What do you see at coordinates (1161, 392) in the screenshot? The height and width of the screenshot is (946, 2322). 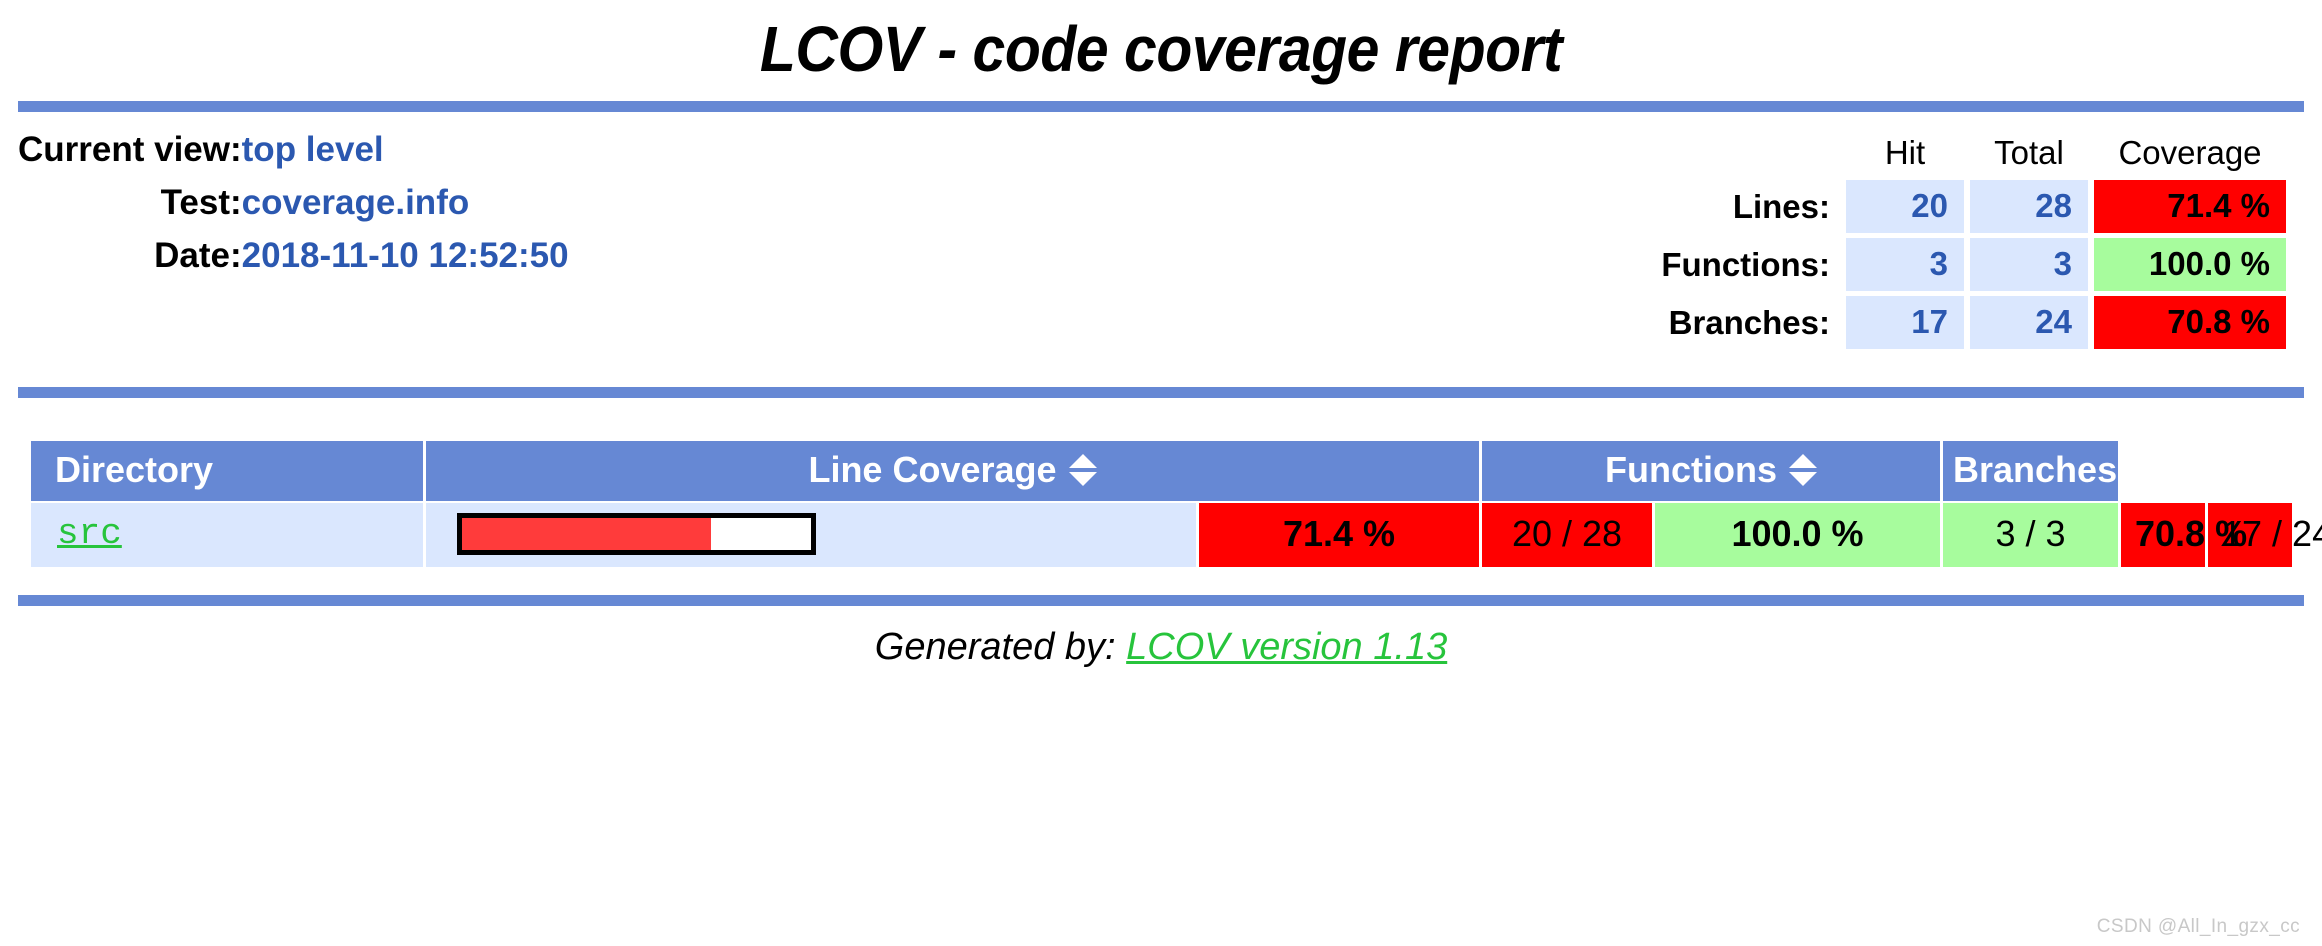 I see `divider-middle` at bounding box center [1161, 392].